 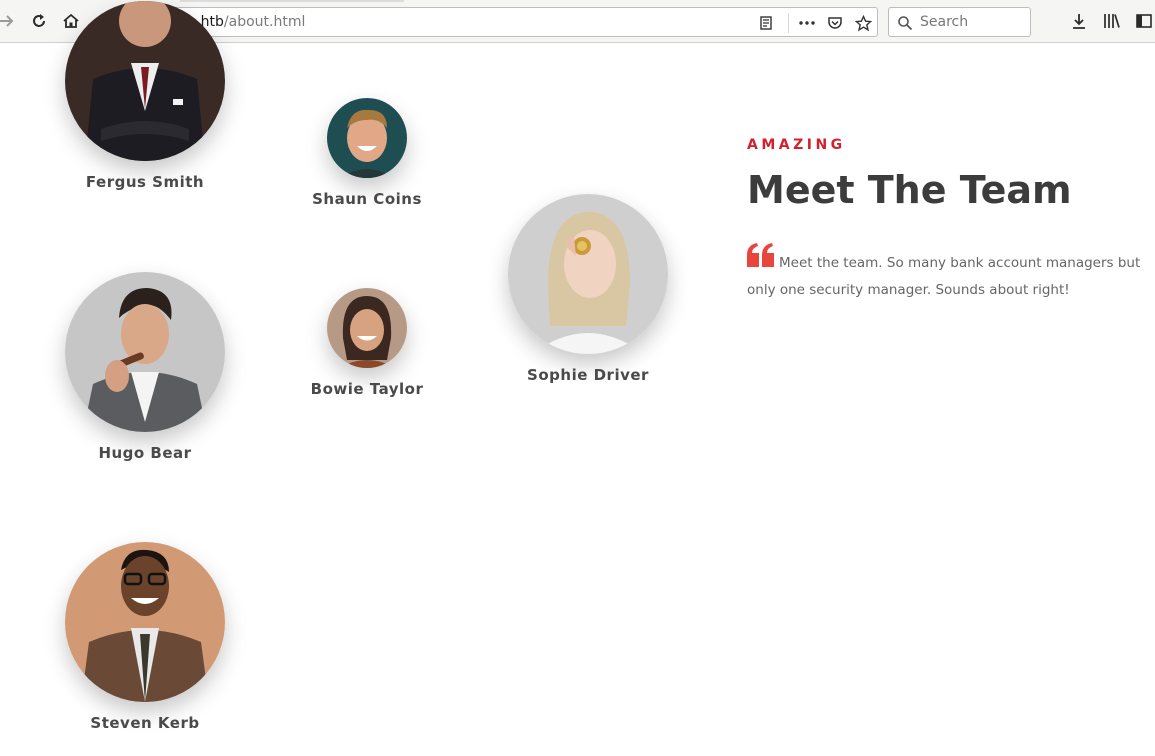 I want to click on url-path: /about.html, so click(x=264, y=22).